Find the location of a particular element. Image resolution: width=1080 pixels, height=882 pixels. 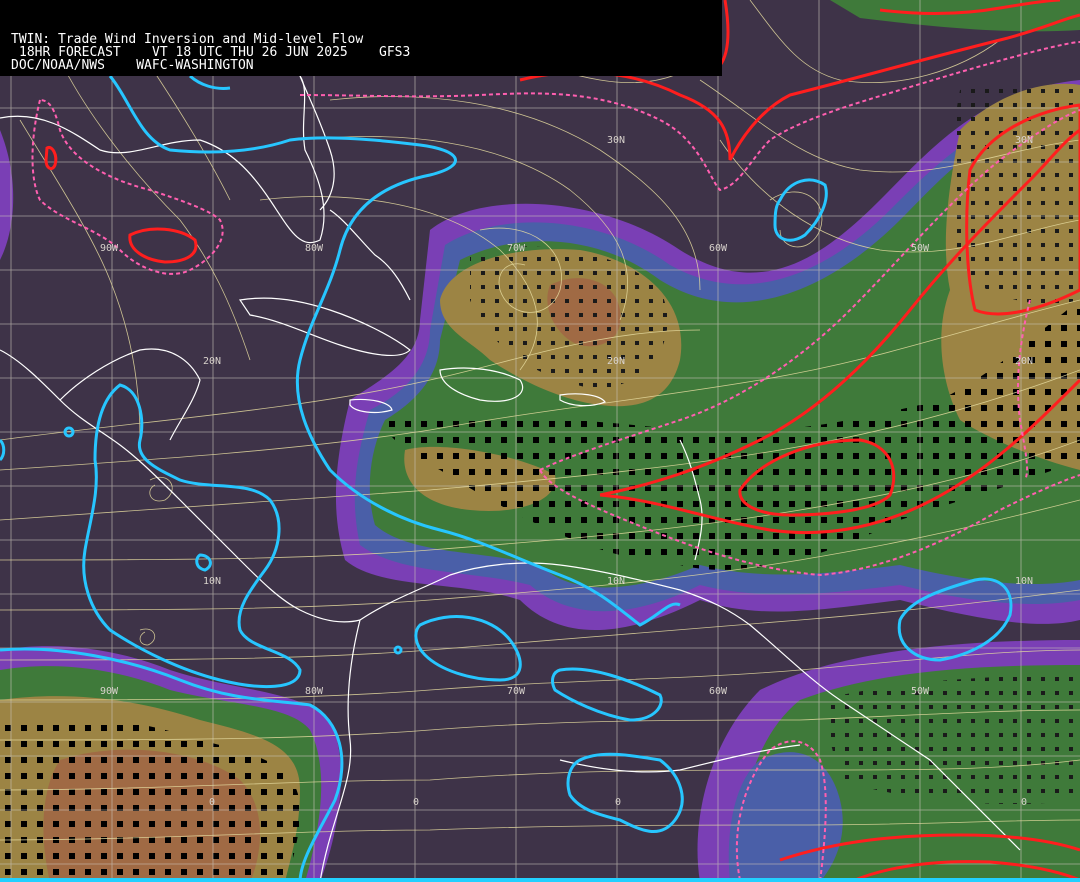

label-lon-80w-b: 80W is located at coordinates (314, 691).